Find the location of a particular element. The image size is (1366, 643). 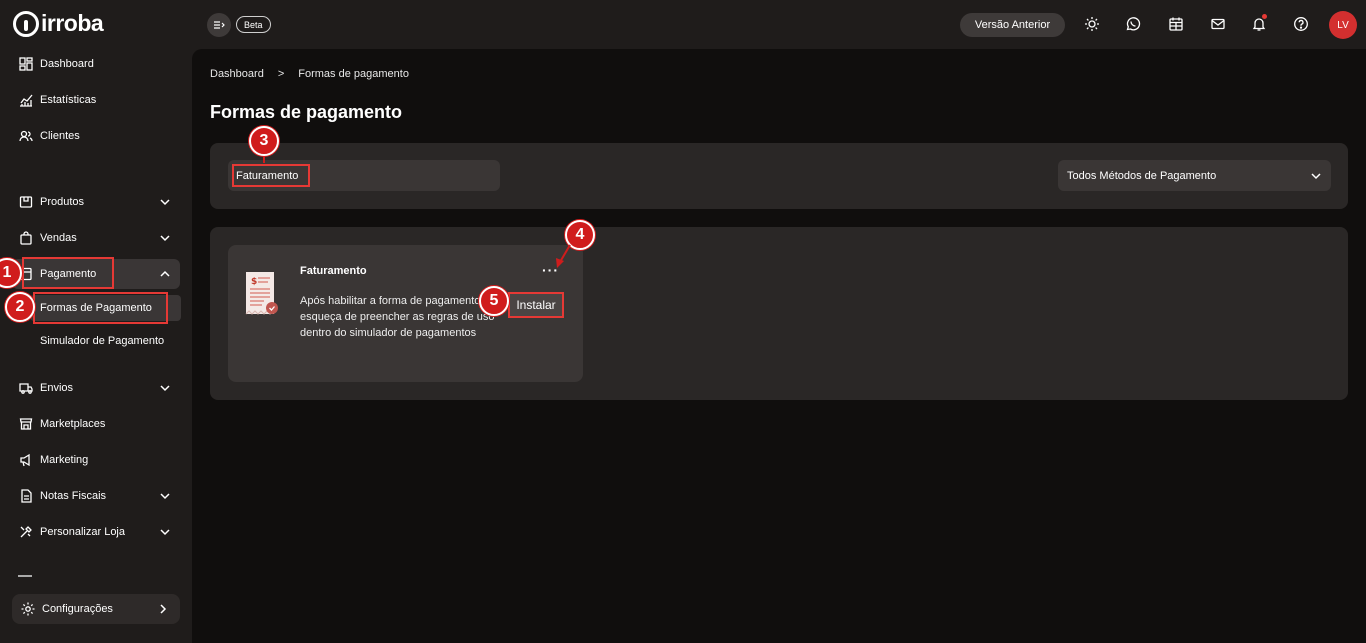

step-badge-3: 3 is located at coordinates (264, 141).